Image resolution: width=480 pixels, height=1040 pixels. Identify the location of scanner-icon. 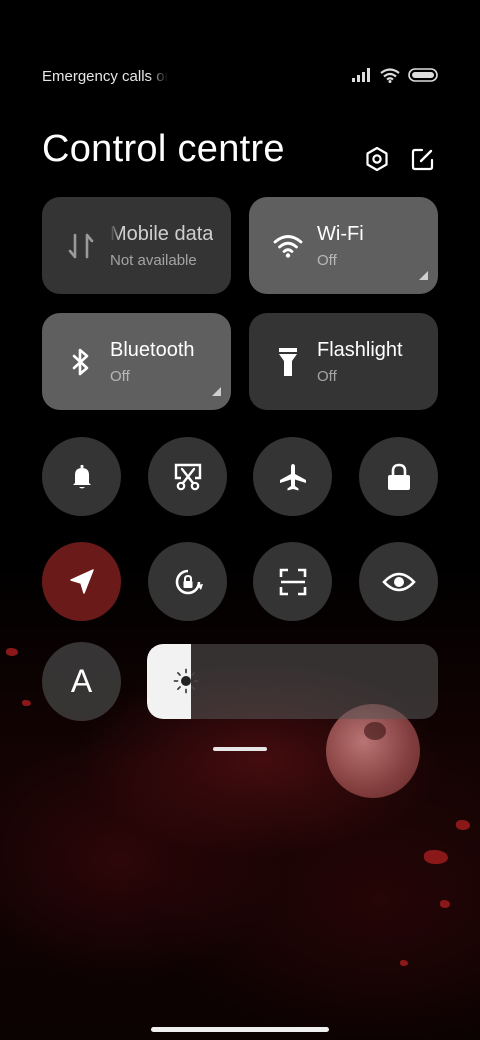
(292, 581).